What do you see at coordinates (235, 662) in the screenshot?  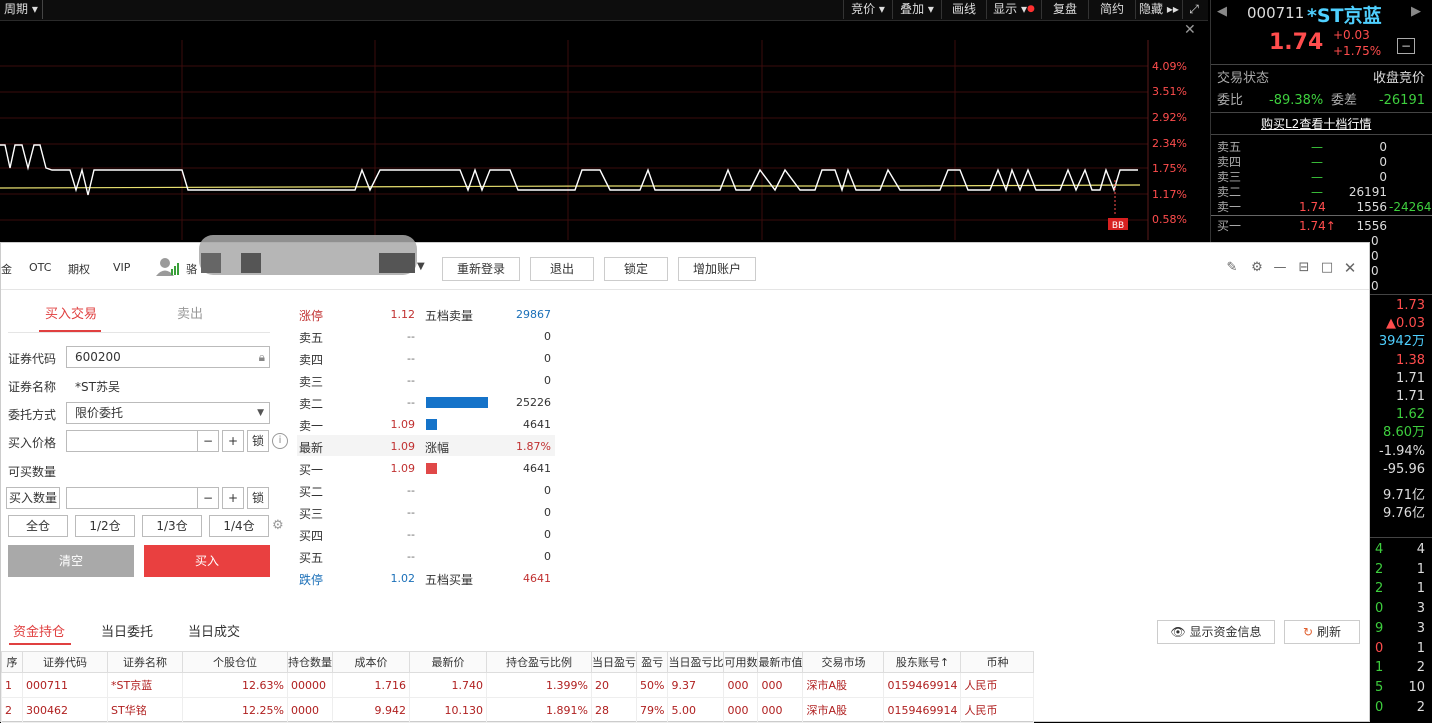 I see `col-header: 个股仓位` at bounding box center [235, 662].